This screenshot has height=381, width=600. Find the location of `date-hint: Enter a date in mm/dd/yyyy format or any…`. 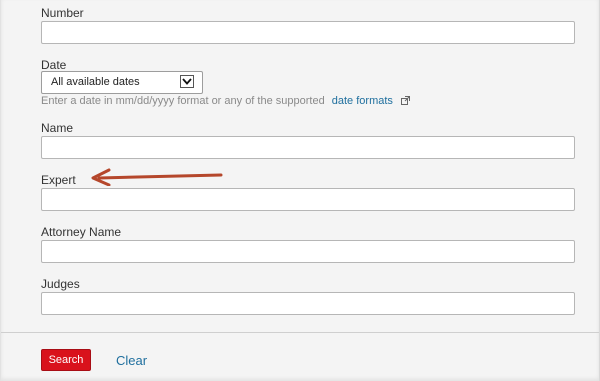

date-hint: Enter a date in mm/dd/yyyy format or any… is located at coordinates (225, 101).